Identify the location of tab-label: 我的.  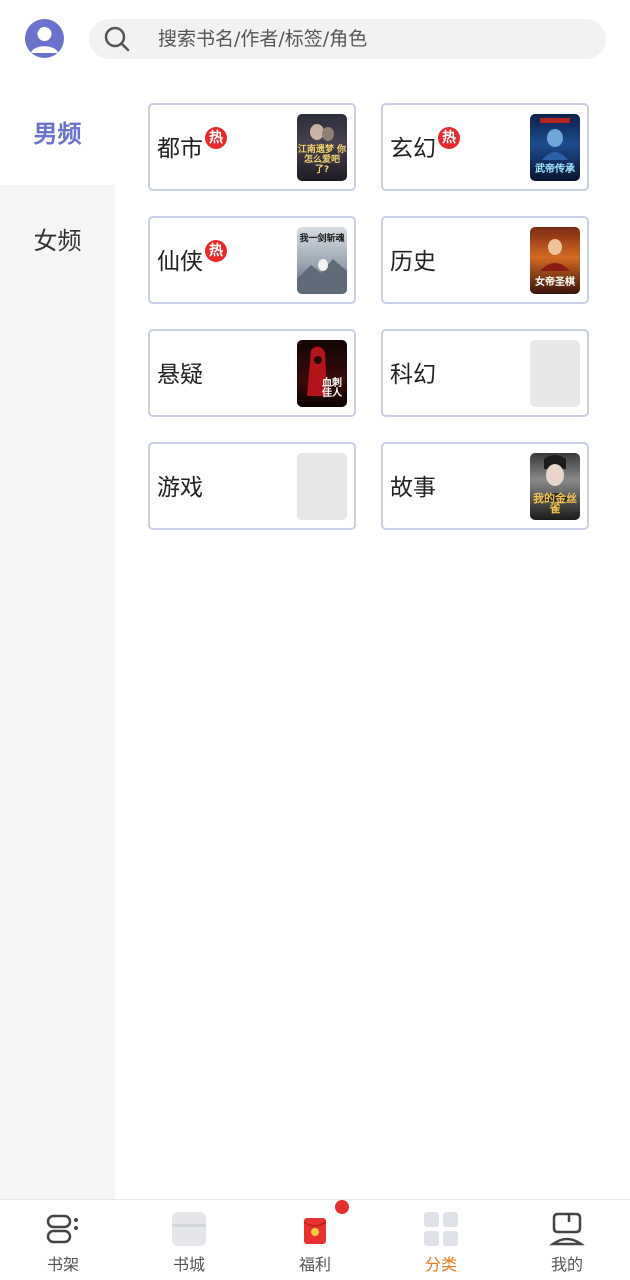
(566, 1264).